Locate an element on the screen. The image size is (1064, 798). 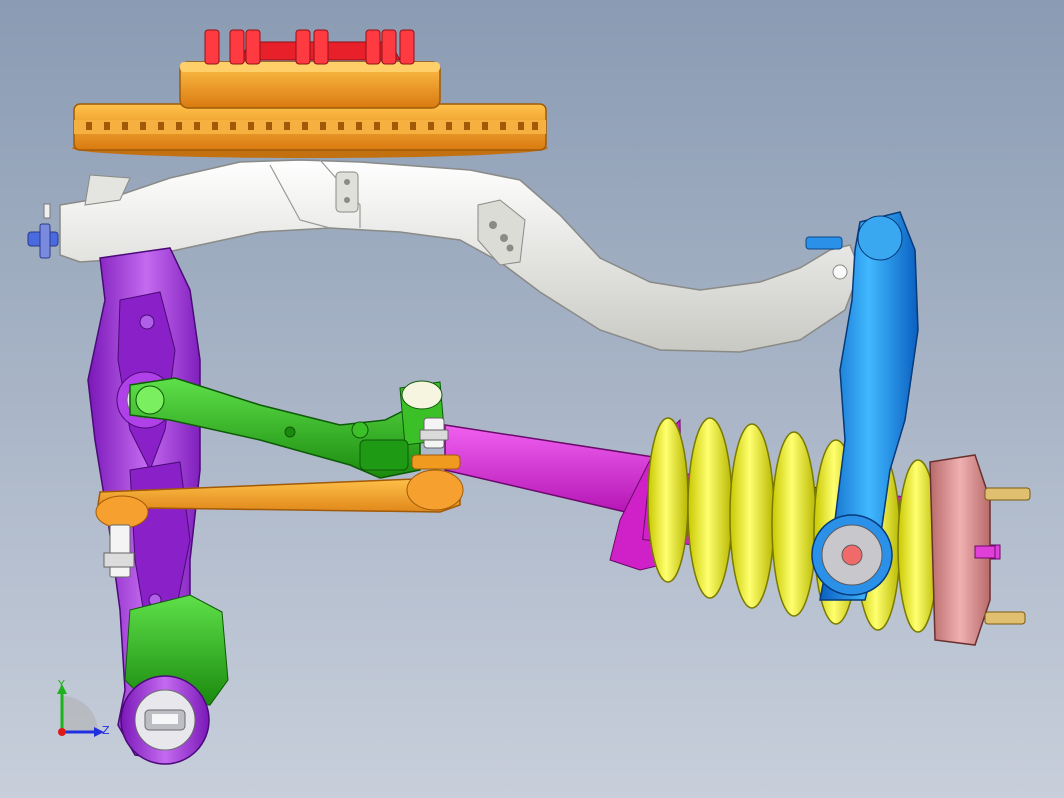
x-axis-dot is located at coordinates (62, 732).